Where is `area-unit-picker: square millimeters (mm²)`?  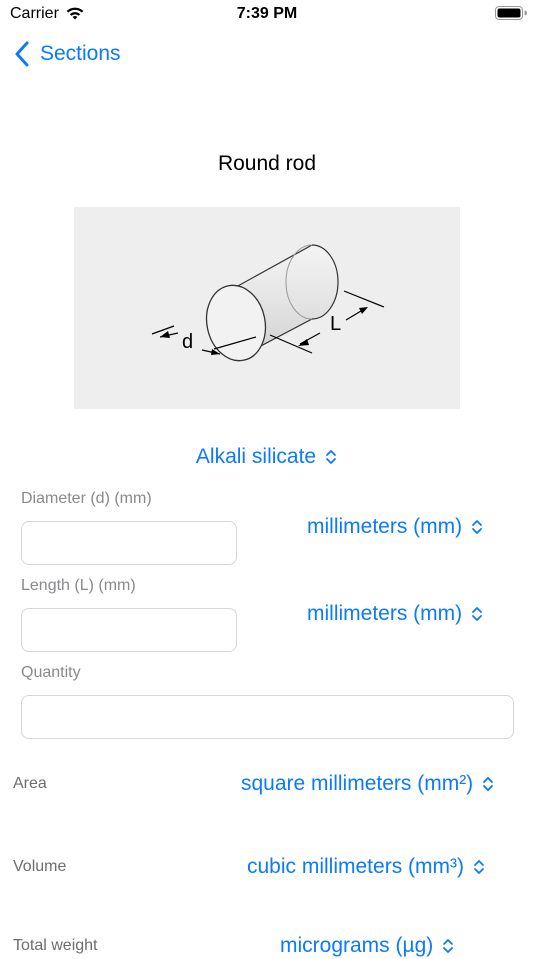 area-unit-picker: square millimeters (mm²) is located at coordinates (368, 784).